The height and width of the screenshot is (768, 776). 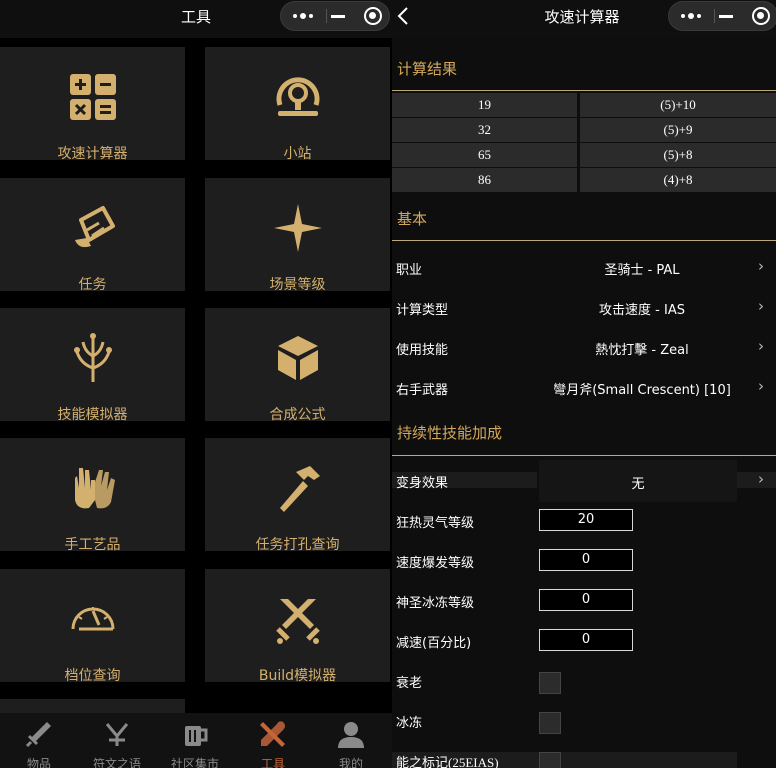 What do you see at coordinates (297, 545) in the screenshot?
I see `tile-label: 任务打孔查询` at bounding box center [297, 545].